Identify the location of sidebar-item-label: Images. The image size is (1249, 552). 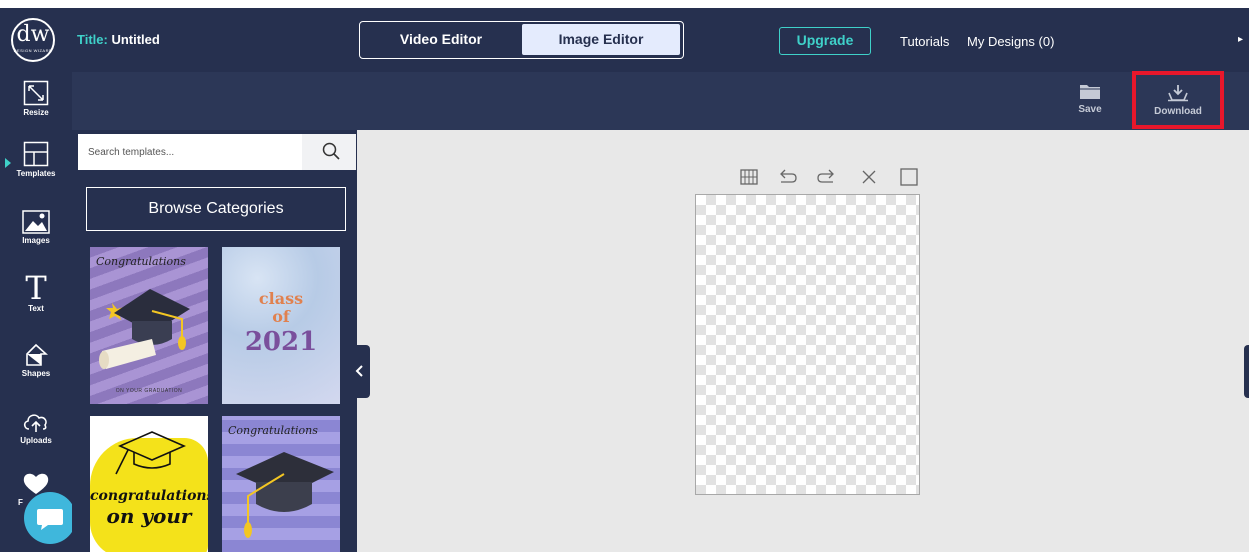
(36, 240).